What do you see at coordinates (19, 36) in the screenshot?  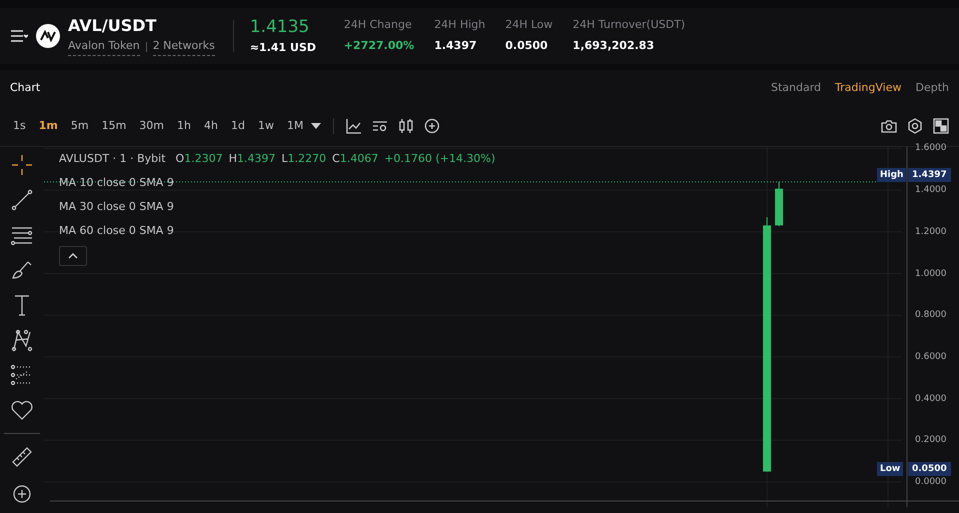 I see `menu-icon` at bounding box center [19, 36].